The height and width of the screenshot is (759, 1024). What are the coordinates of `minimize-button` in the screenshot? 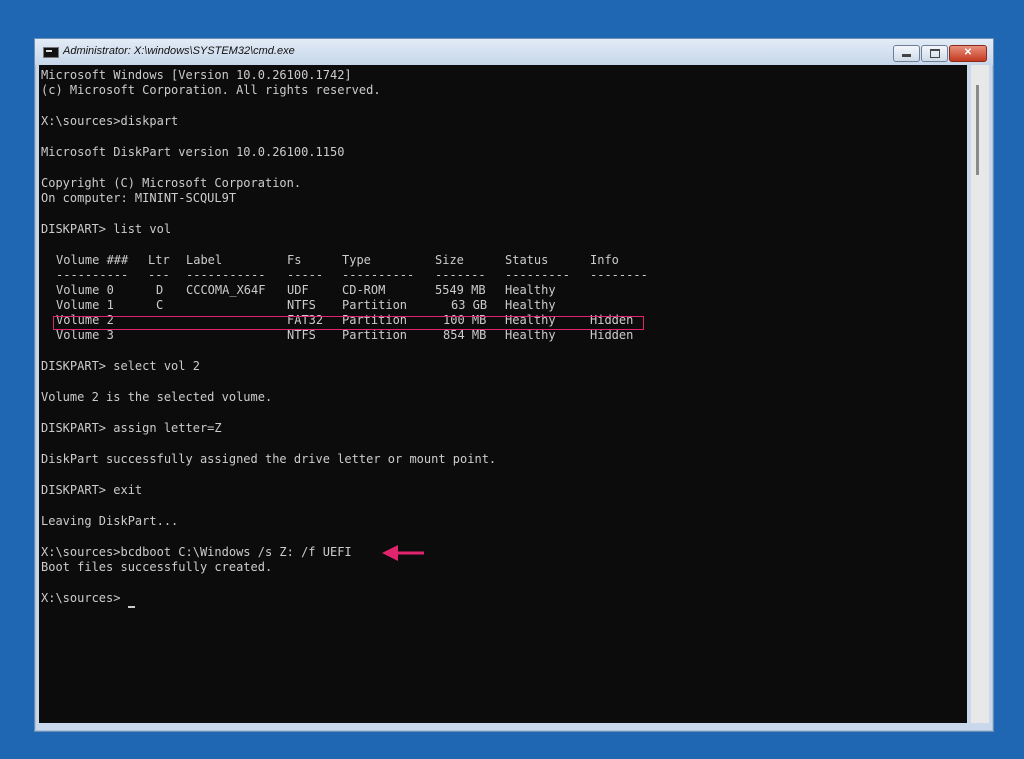 It's located at (906, 53).